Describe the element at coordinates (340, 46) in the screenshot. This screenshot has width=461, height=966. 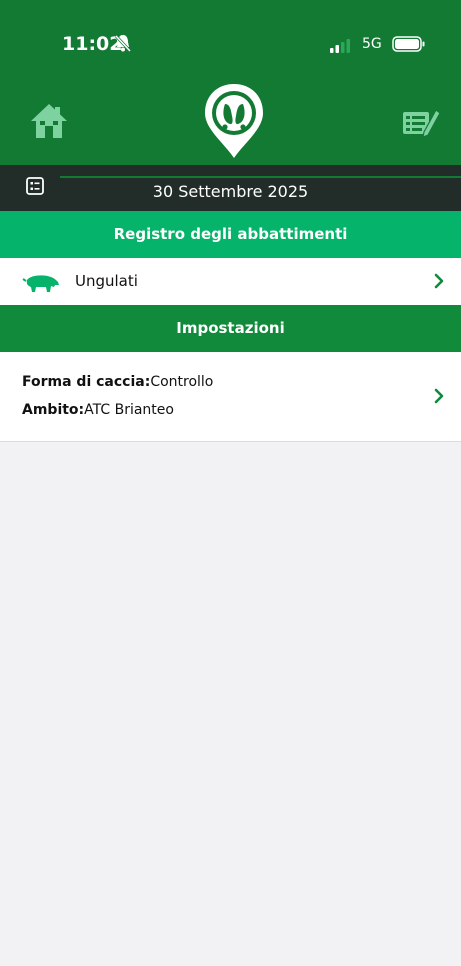
I see `signal-icon` at that location.